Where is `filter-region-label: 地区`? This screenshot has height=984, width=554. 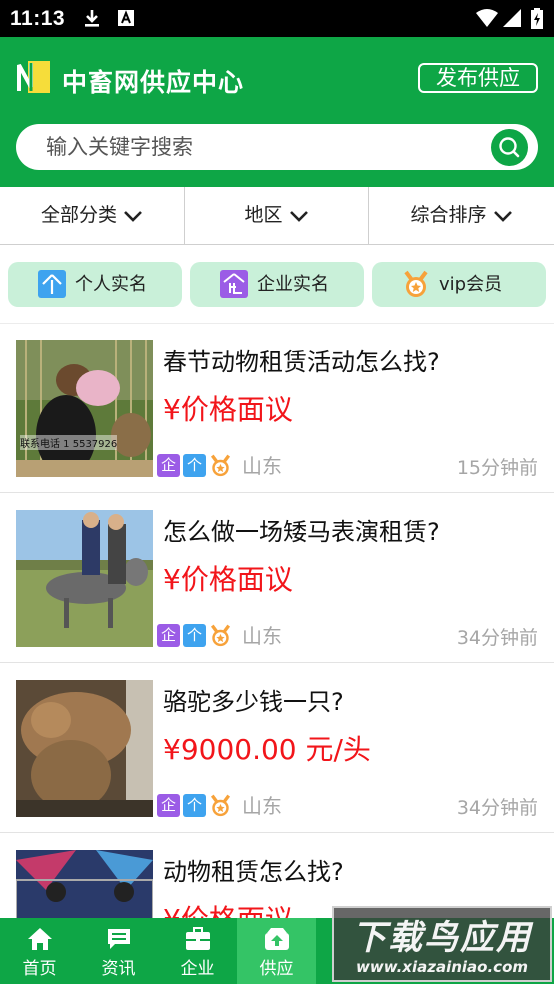 filter-region-label: 地区 is located at coordinates (263, 215).